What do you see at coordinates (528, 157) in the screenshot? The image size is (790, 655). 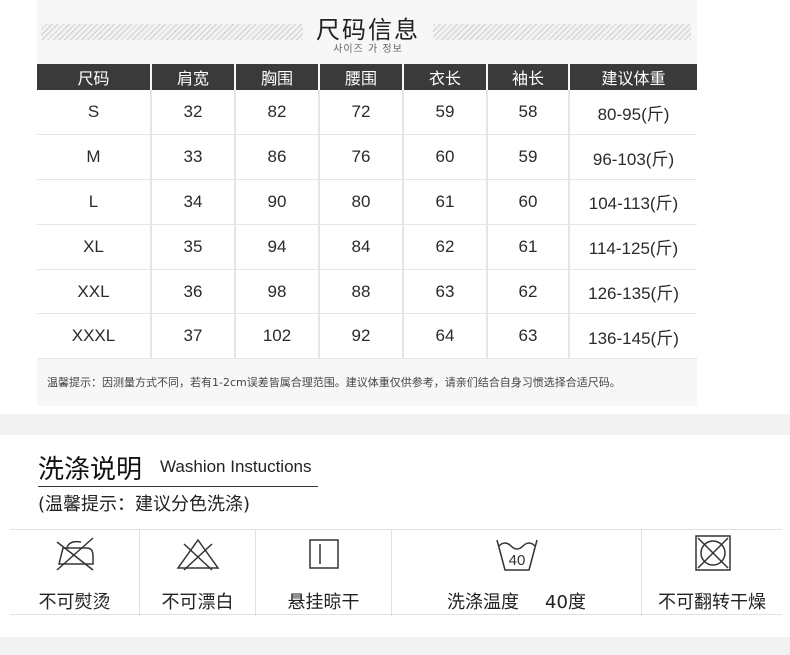 I see `cell-sleeve: 59` at bounding box center [528, 157].